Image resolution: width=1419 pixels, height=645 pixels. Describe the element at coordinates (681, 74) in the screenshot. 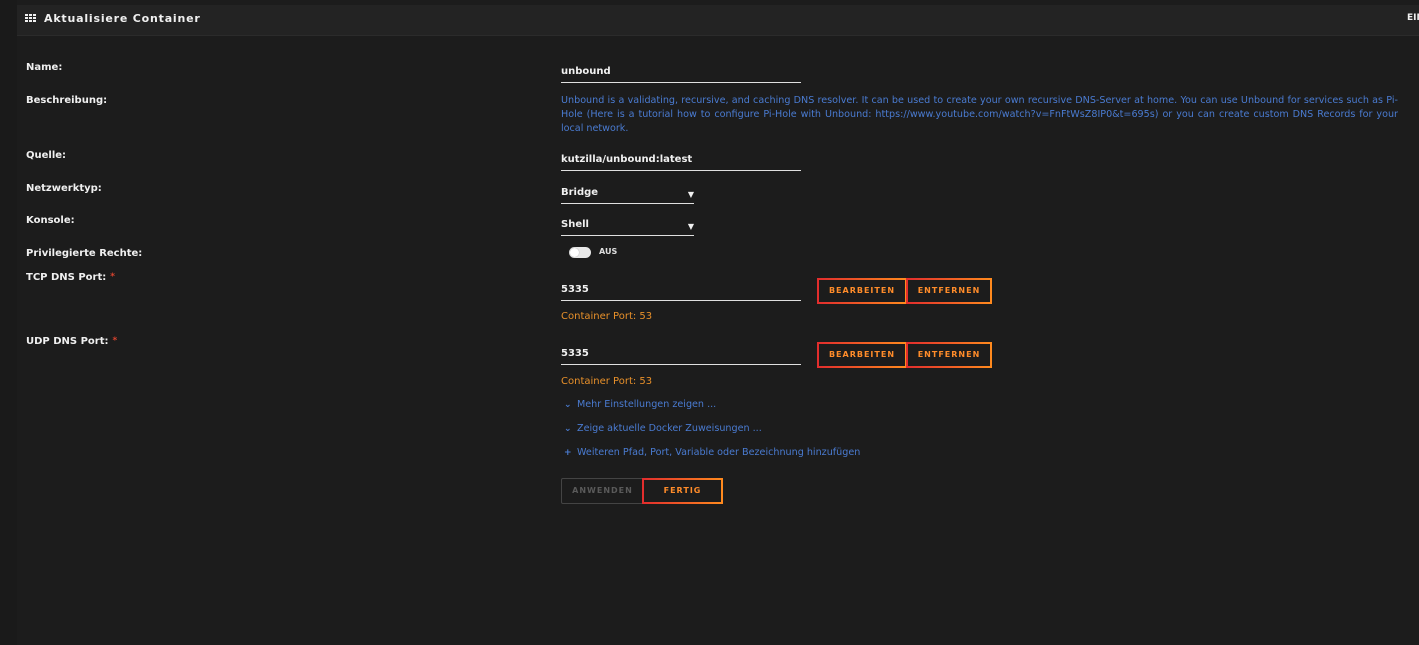

I see `name-input: unbound` at that location.